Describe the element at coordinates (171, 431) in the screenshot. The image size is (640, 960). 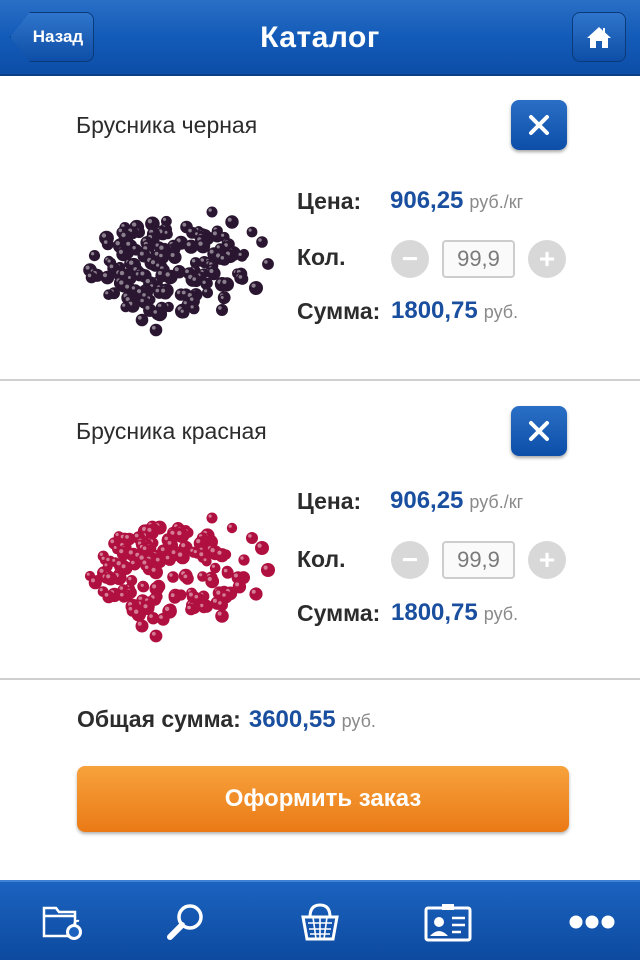
I see `product-name: Брусника красная` at that location.